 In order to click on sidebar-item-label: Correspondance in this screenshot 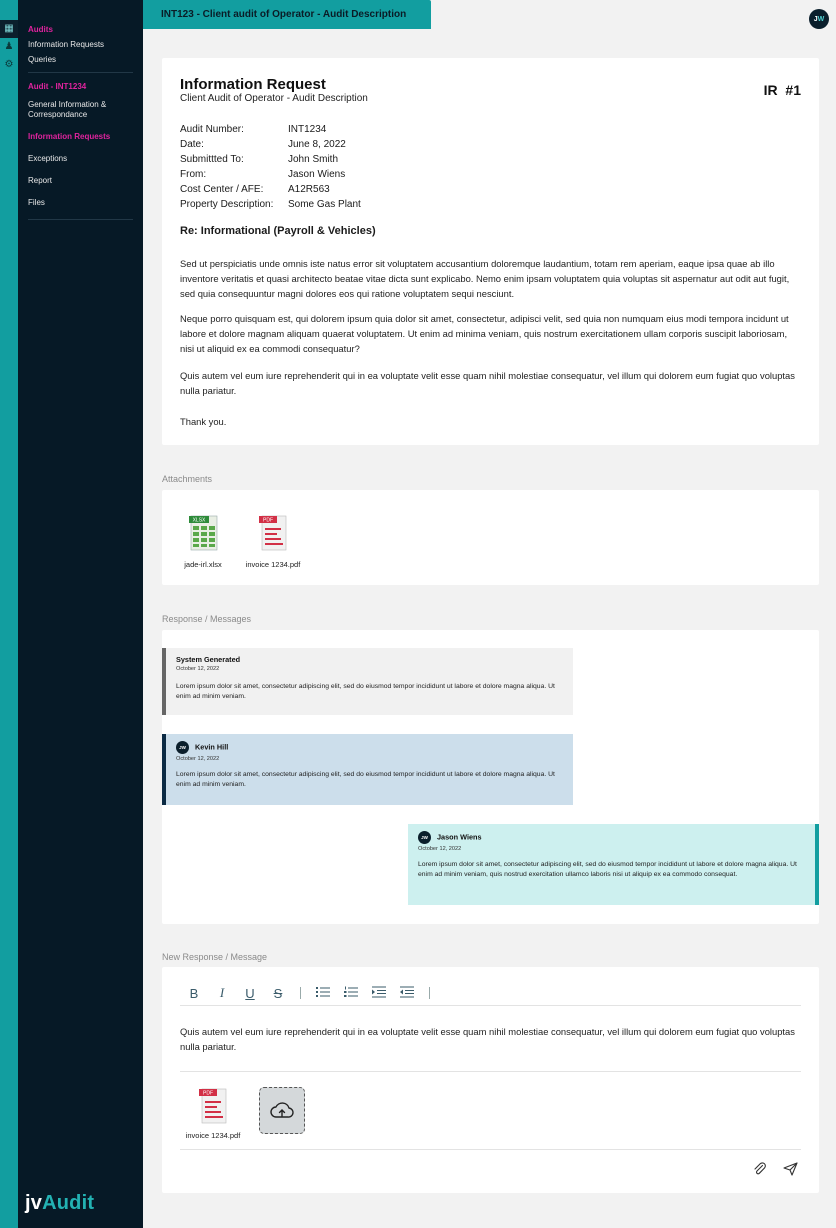, I will do `click(58, 114)`.